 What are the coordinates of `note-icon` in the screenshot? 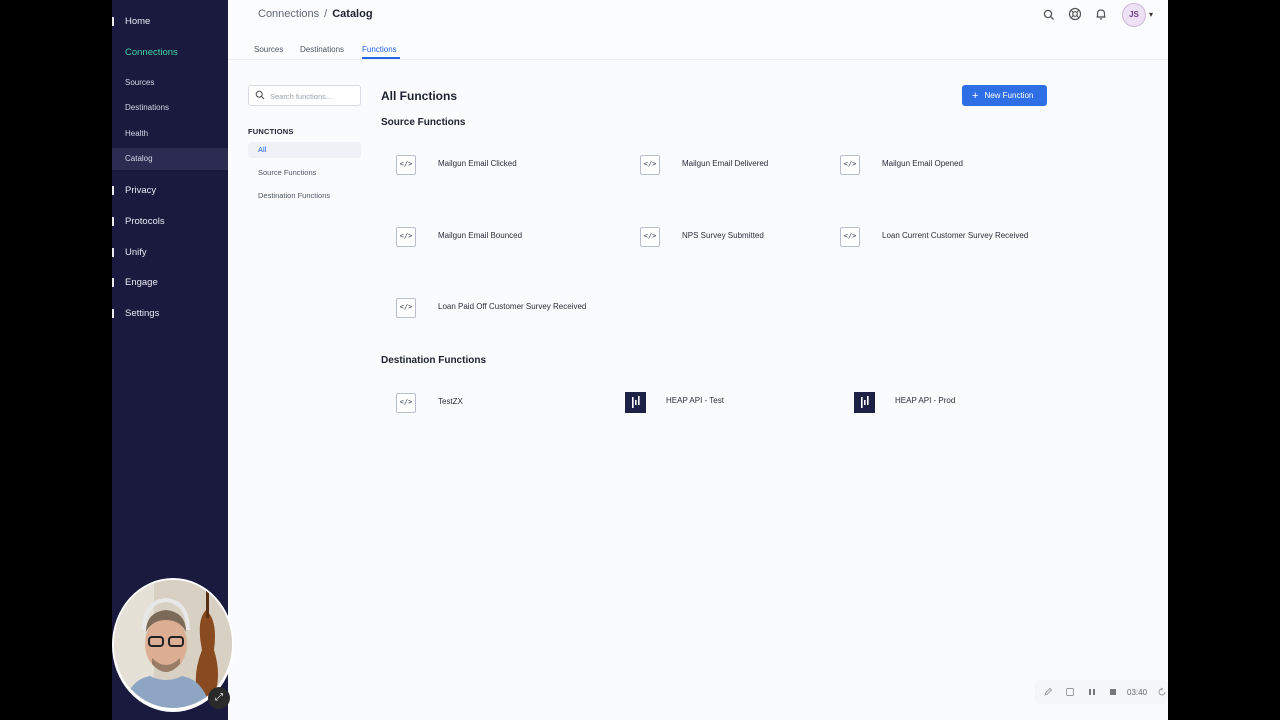 It's located at (1070, 692).